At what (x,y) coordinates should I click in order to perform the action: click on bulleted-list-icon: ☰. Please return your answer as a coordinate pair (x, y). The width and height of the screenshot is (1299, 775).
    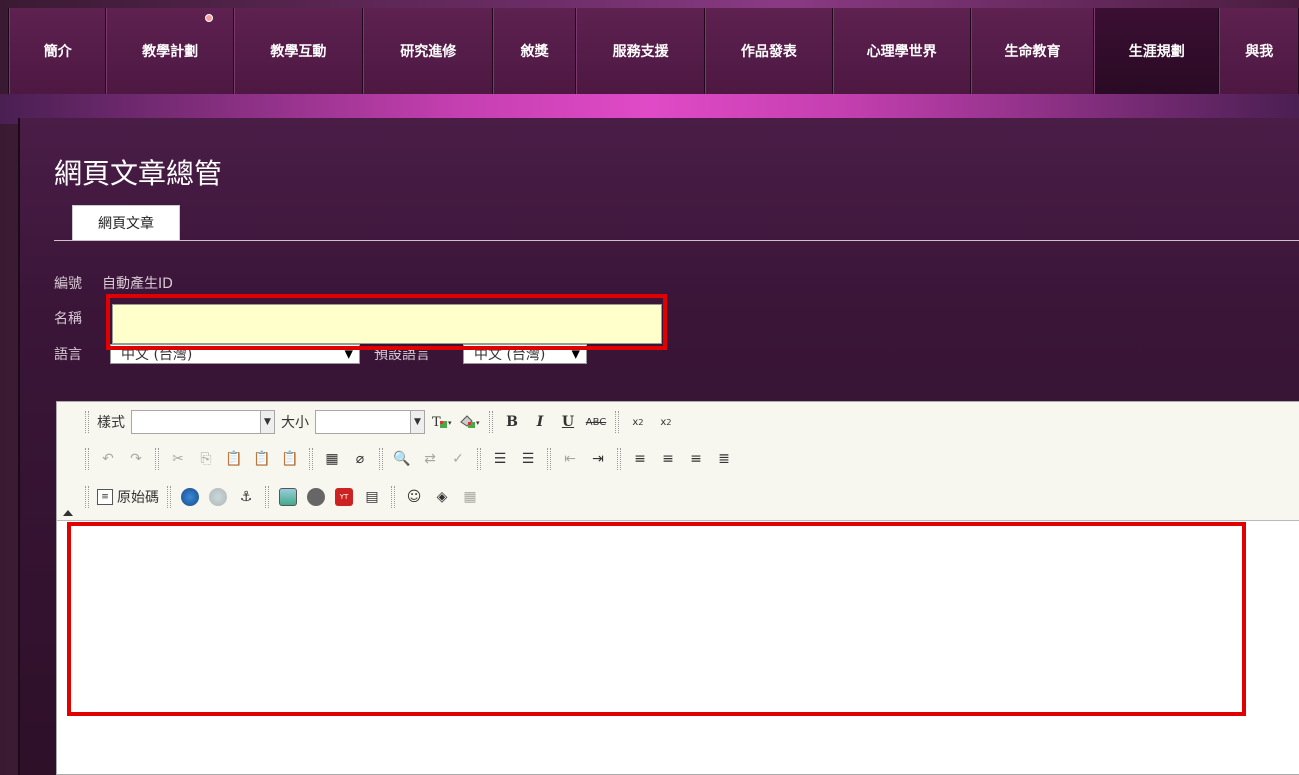
    Looking at the image, I should click on (528, 459).